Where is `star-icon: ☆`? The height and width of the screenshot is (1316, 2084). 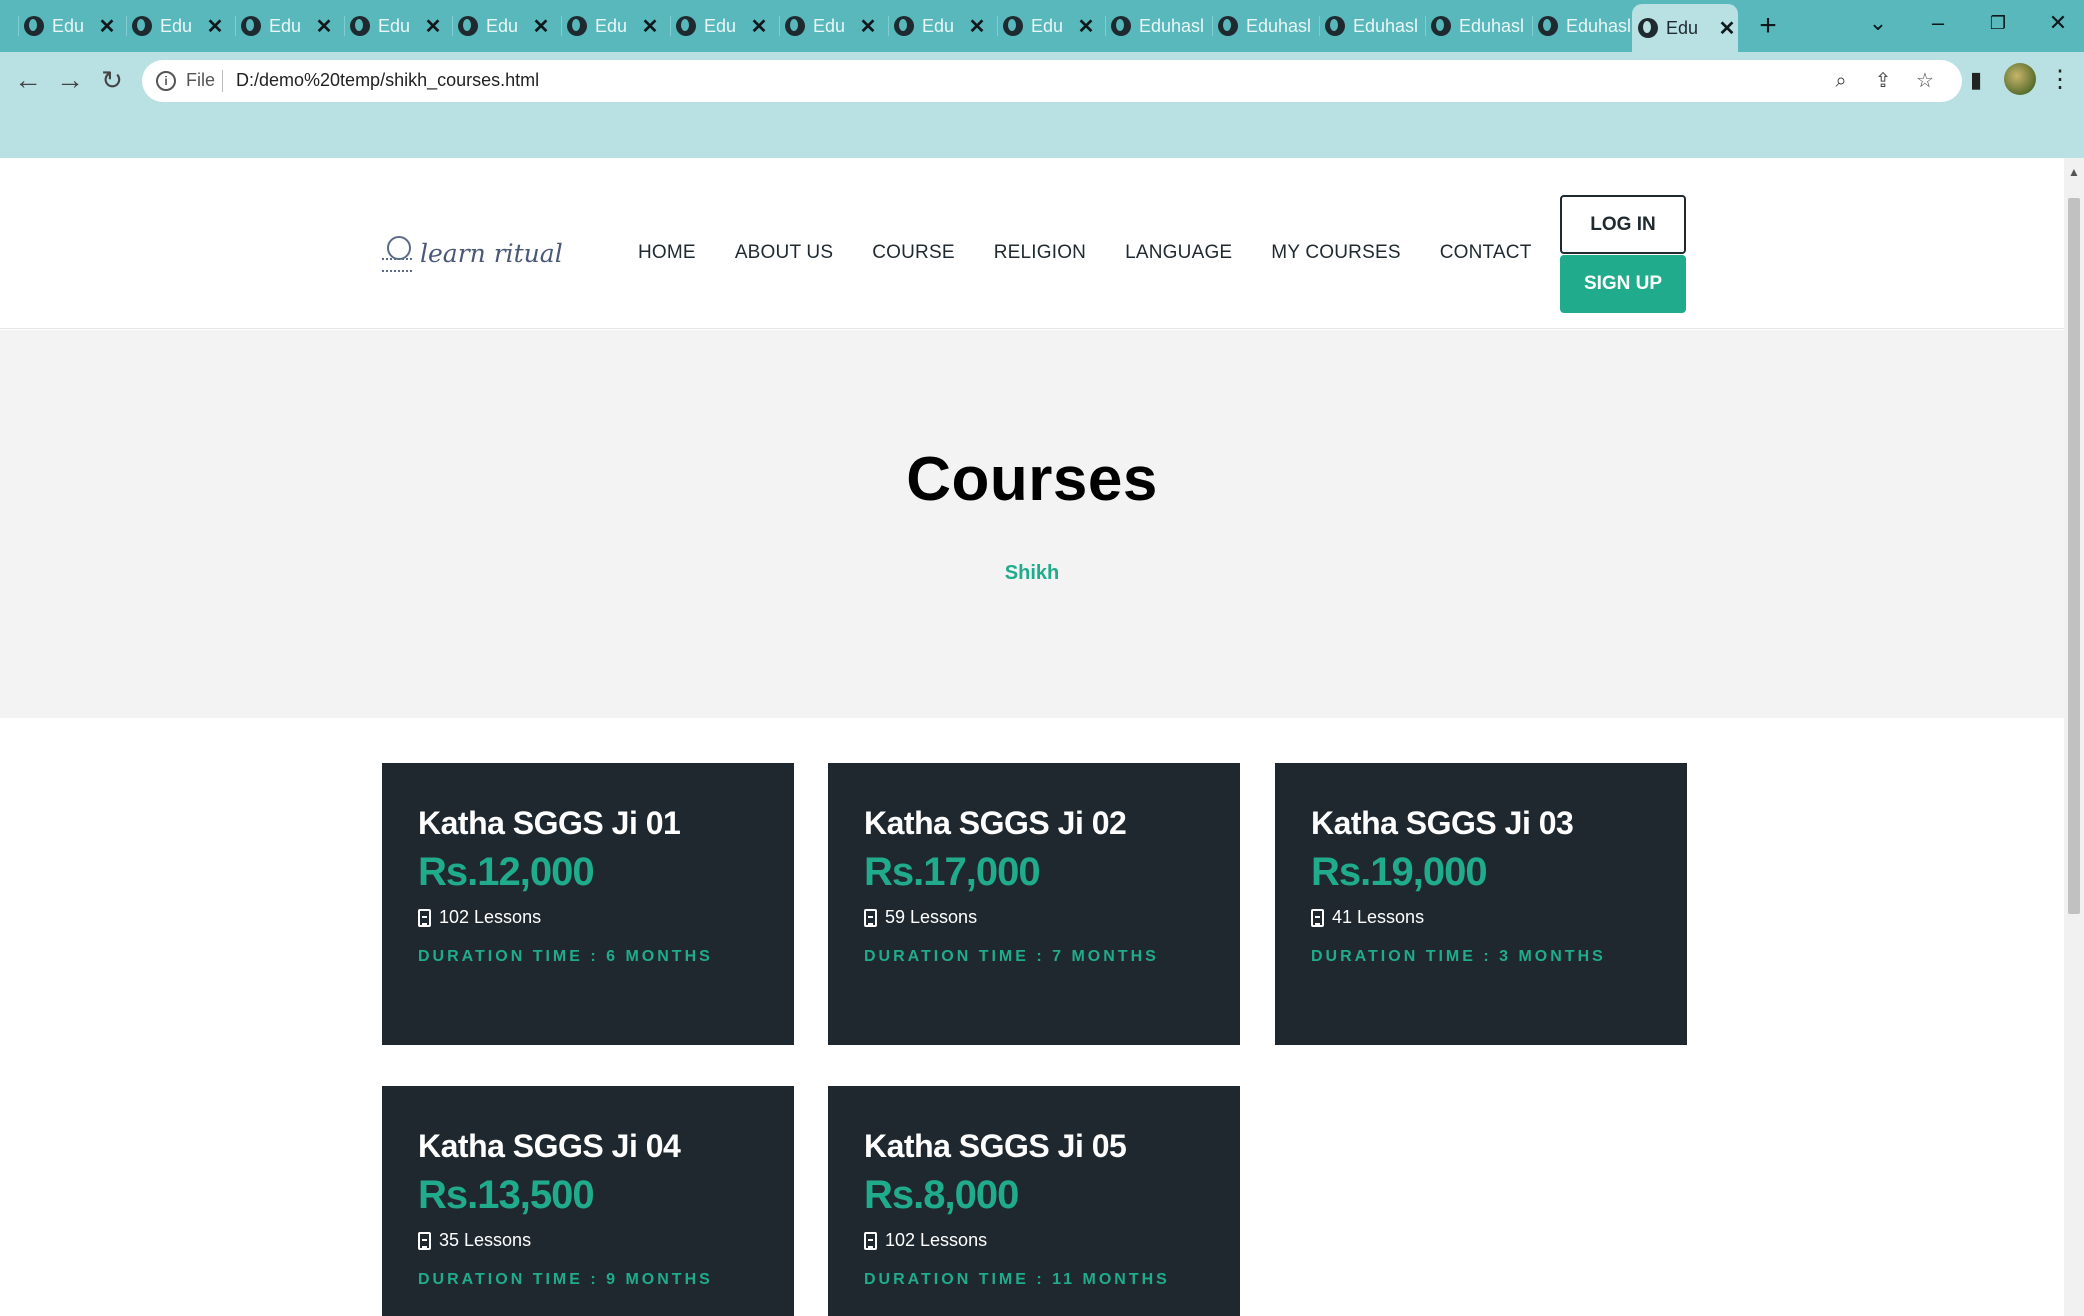
star-icon: ☆ is located at coordinates (1925, 81).